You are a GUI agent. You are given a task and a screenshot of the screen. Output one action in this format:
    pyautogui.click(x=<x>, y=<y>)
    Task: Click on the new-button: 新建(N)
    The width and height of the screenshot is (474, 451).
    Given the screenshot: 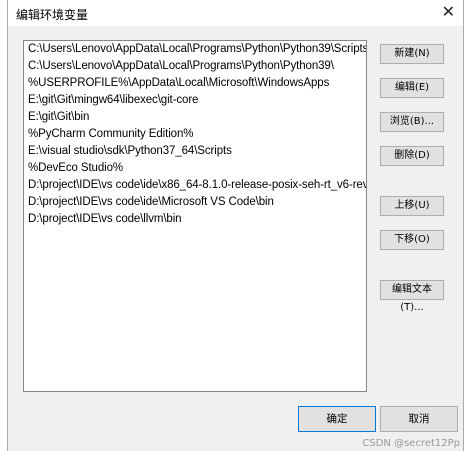 What is the action you would take?
    pyautogui.click(x=412, y=54)
    